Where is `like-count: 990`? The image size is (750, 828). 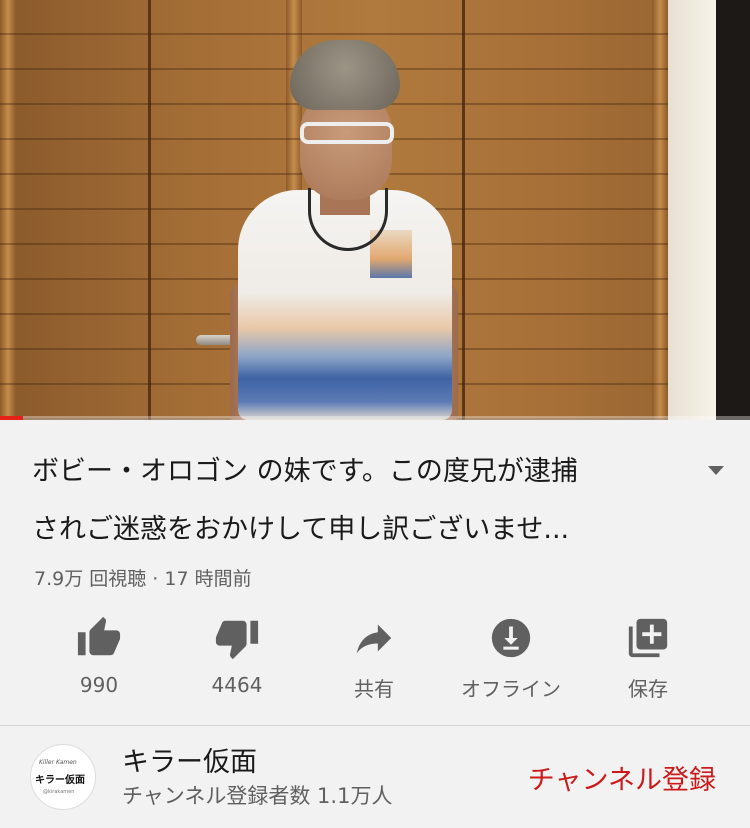
like-count: 990 is located at coordinates (99, 685).